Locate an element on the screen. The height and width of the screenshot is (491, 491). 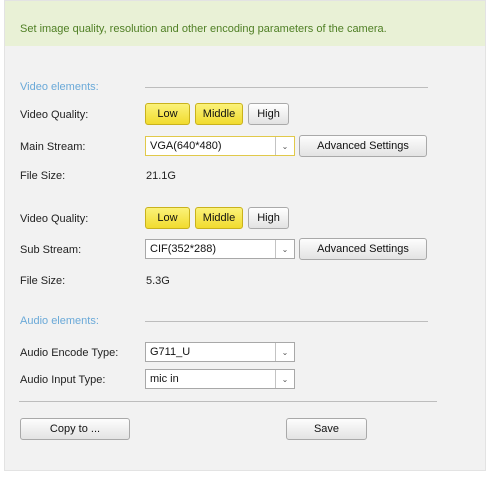
main-filesize-value: 21.1G is located at coordinates (161, 176).